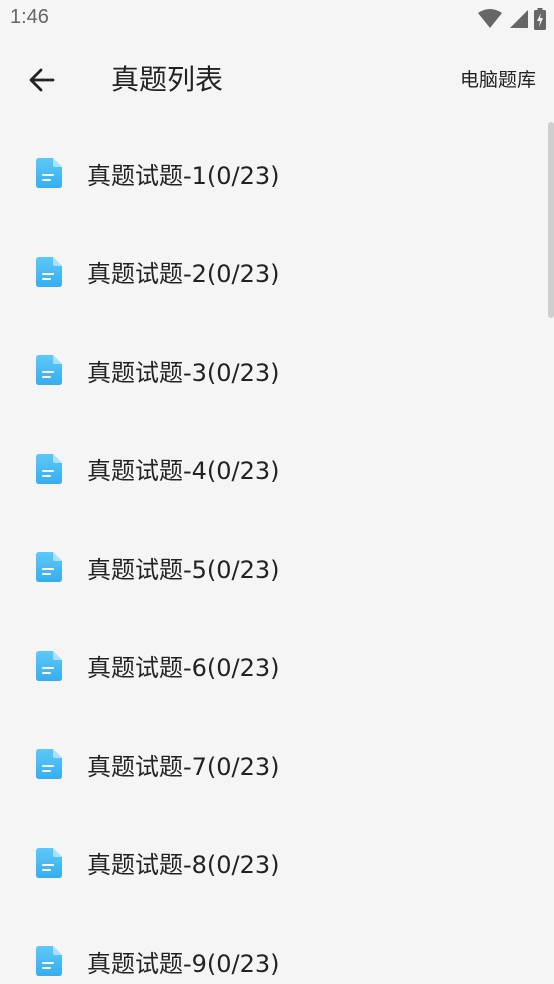  Describe the element at coordinates (277, 20) in the screenshot. I see `status-bar: 1:46` at that location.